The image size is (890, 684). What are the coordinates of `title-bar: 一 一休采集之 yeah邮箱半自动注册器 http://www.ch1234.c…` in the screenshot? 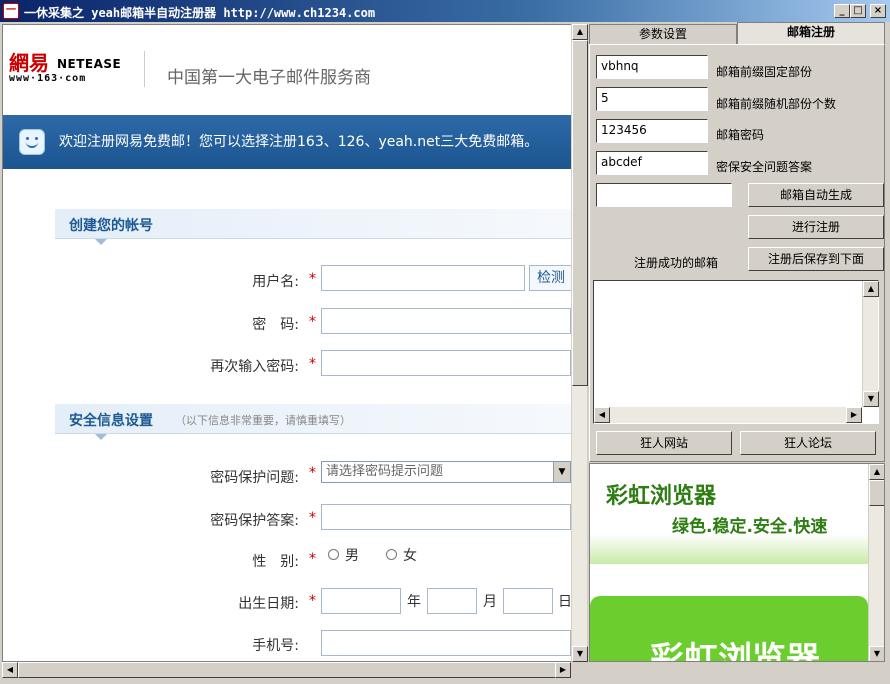 It's located at (445, 11).